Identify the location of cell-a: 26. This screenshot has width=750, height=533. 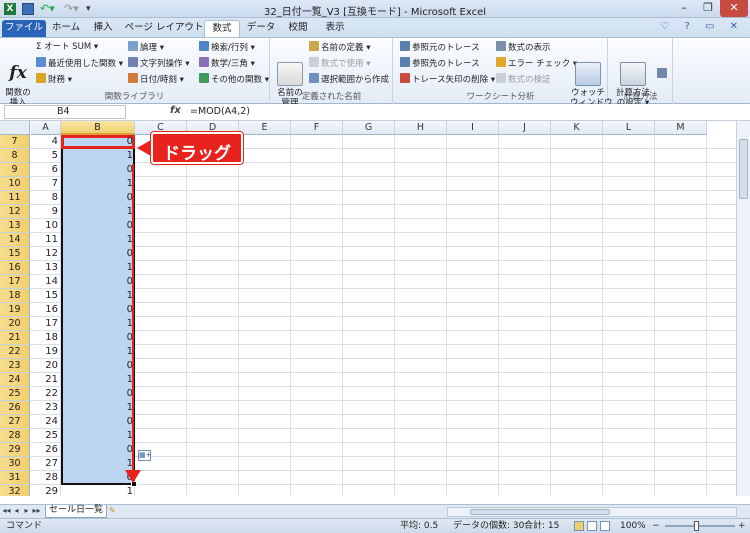
(44, 450).